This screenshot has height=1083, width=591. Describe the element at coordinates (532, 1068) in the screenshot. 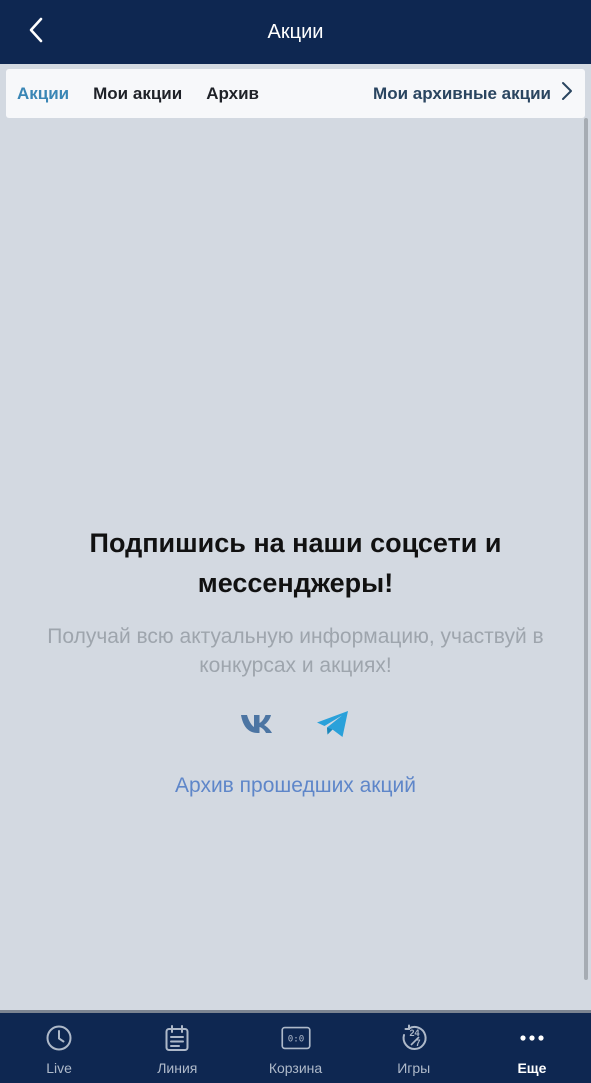

I see `nav-label: Еще` at that location.